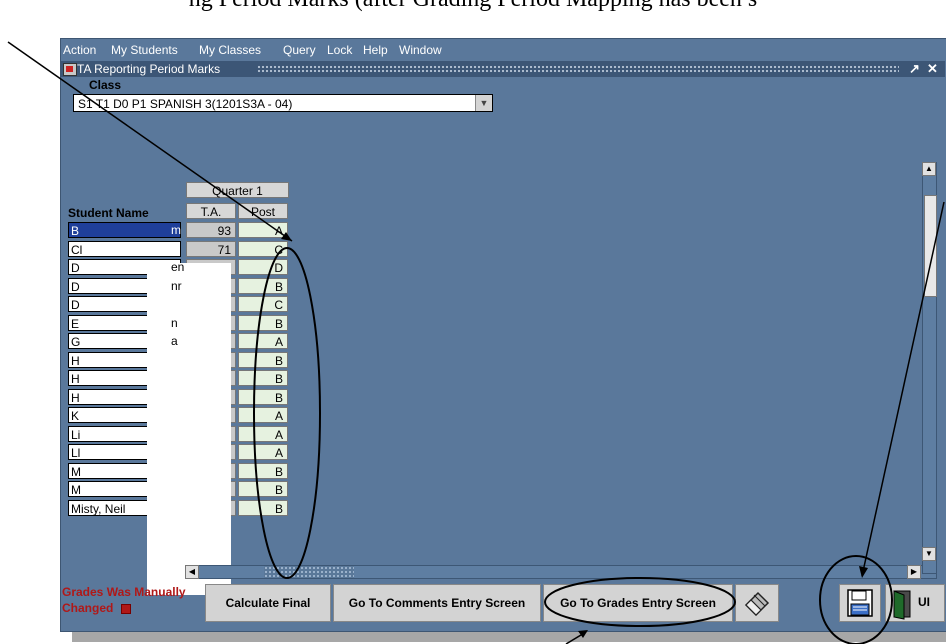 The height and width of the screenshot is (644, 946). What do you see at coordinates (174, 323) in the screenshot?
I see `name-fragment: n` at bounding box center [174, 323].